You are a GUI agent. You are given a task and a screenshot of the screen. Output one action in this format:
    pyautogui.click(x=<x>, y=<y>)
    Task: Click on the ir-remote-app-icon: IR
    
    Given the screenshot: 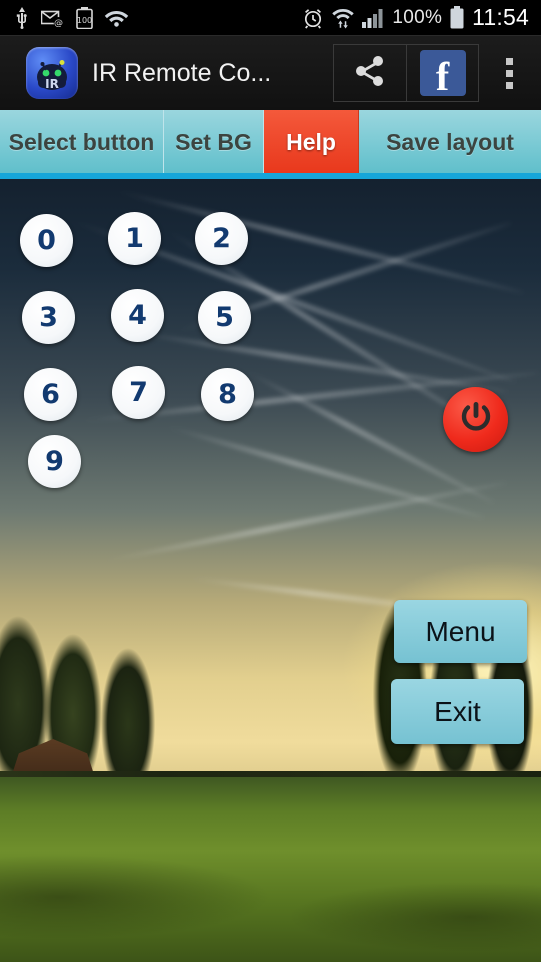 What is the action you would take?
    pyautogui.click(x=52, y=73)
    